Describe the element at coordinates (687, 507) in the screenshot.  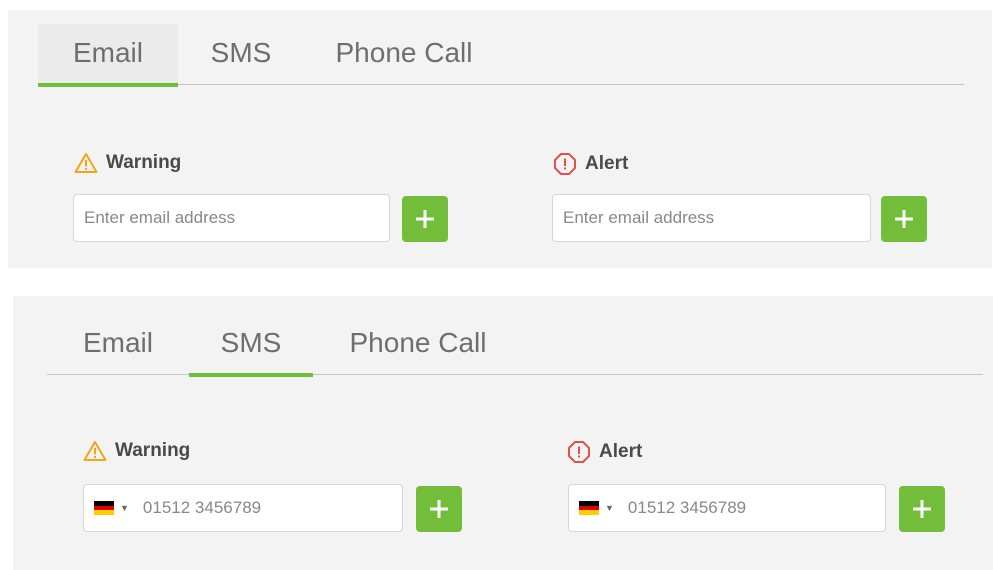
I see `alert-phone-placeholder: 01512 3456789` at that location.